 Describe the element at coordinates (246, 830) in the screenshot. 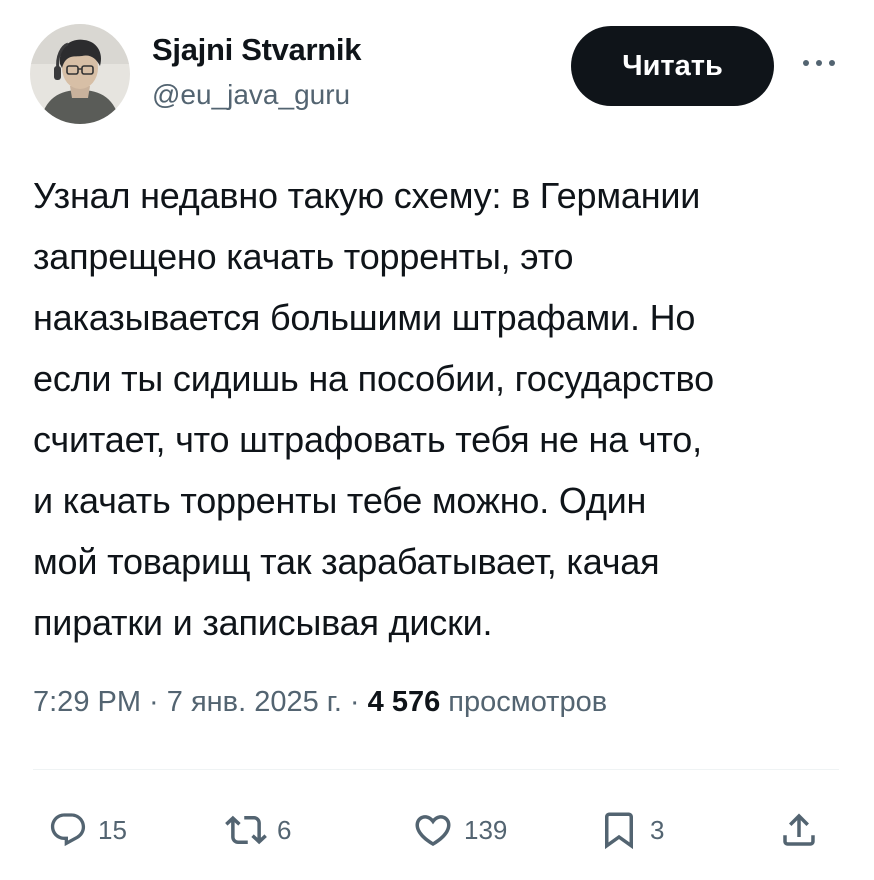

I see `repost-icon` at that location.